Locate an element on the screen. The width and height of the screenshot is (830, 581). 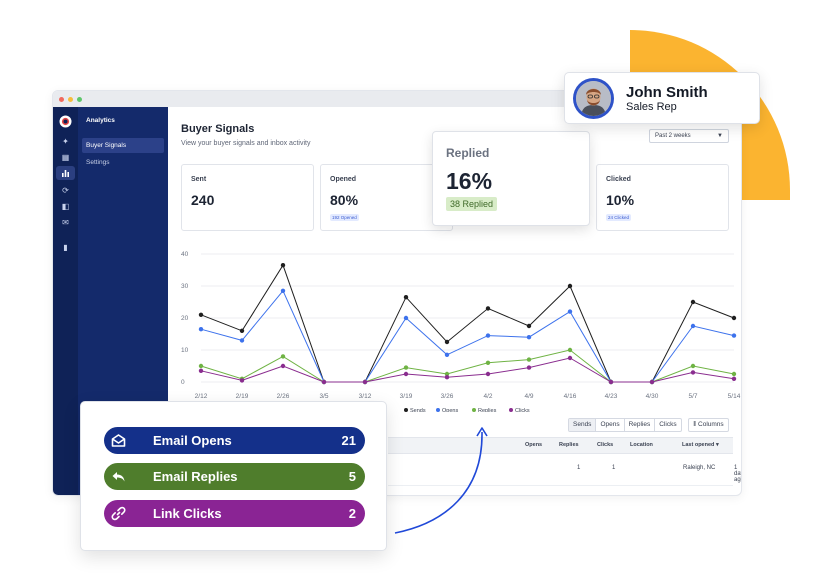
x-tick-label: 5/7 is located at coordinates (692, 396).